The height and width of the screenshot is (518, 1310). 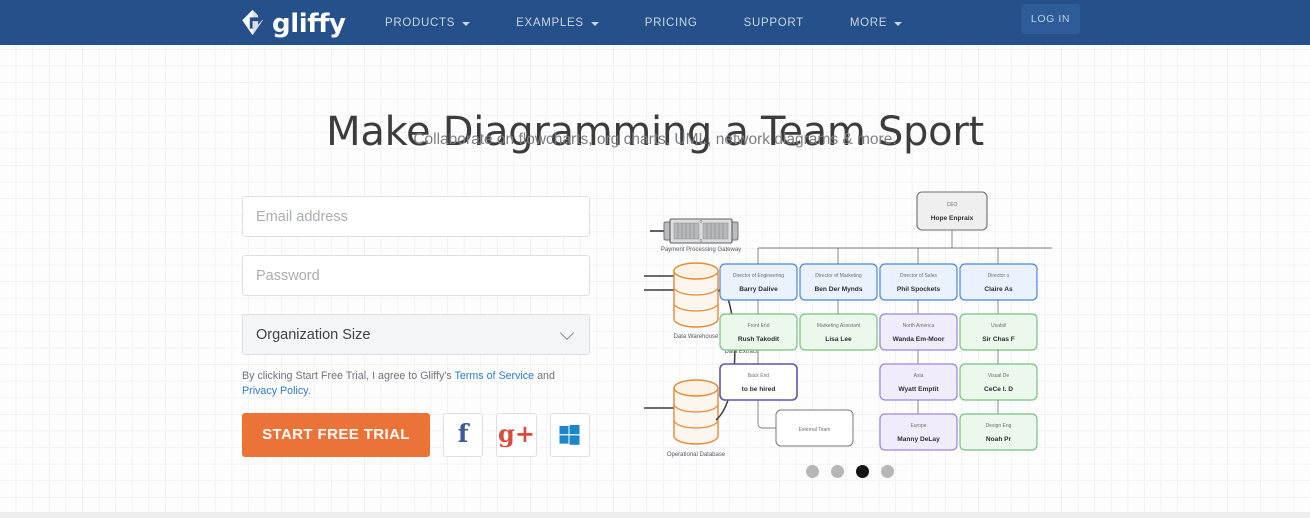 I want to click on data-warehouse-label: Data Warehouse, so click(x=696, y=337).